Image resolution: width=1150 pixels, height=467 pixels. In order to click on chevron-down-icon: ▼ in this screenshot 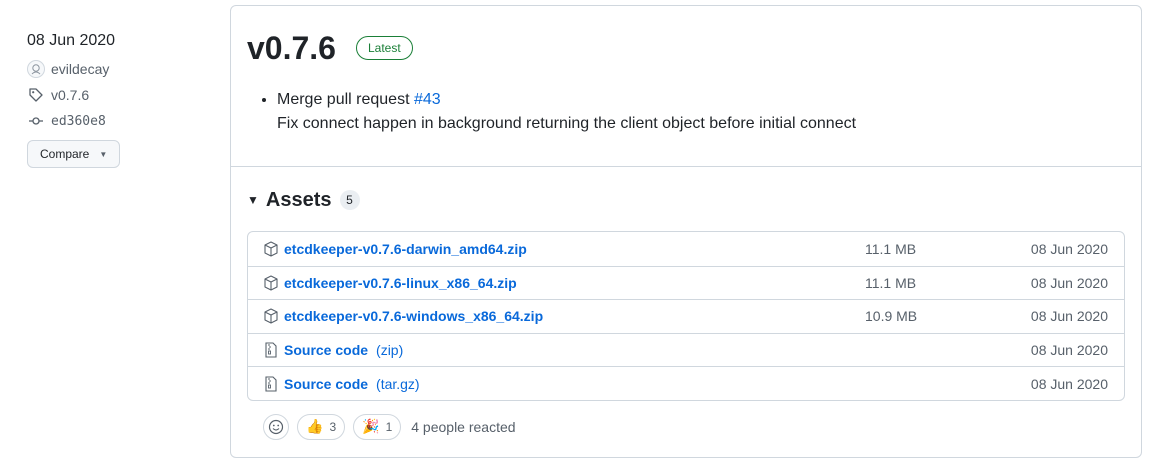, I will do `click(103, 154)`.